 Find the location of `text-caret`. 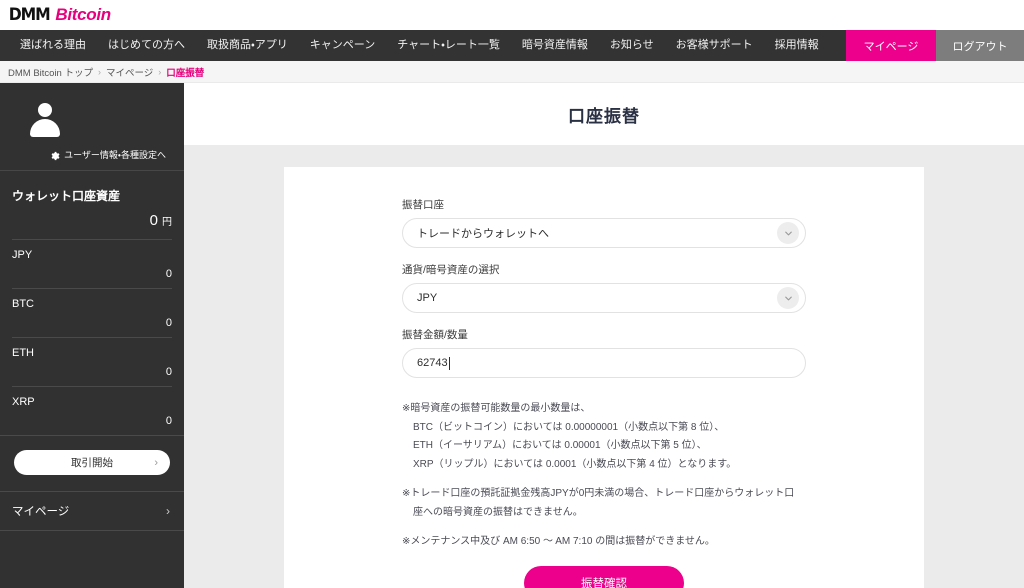

text-caret is located at coordinates (449, 363).